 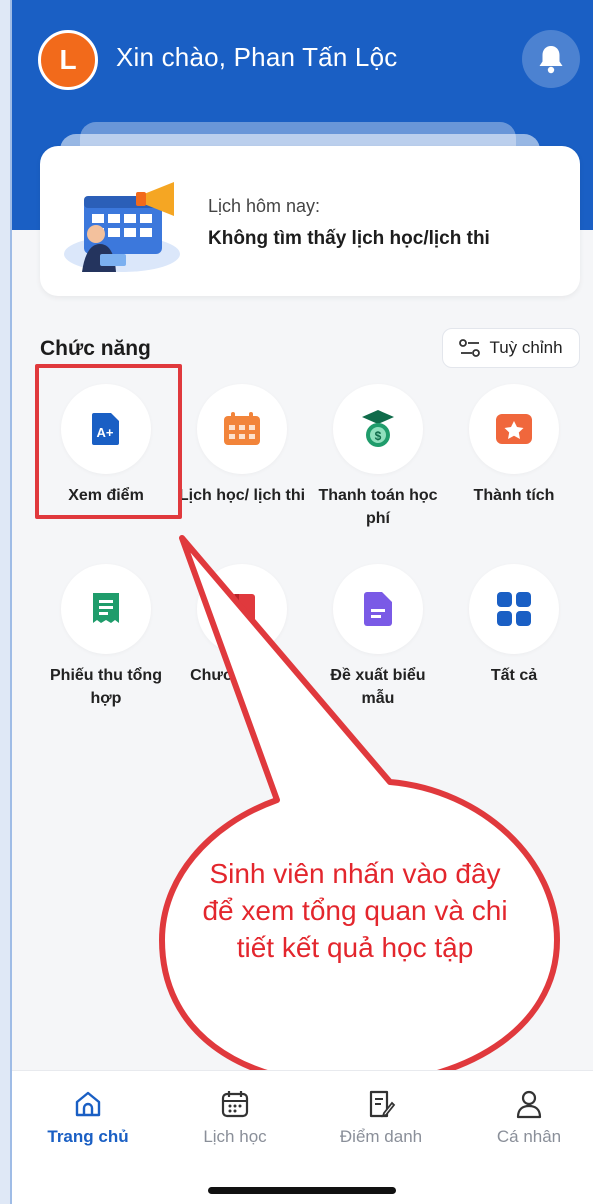 I want to click on customize-button: Tuỳ chỉnh, so click(x=511, y=348).